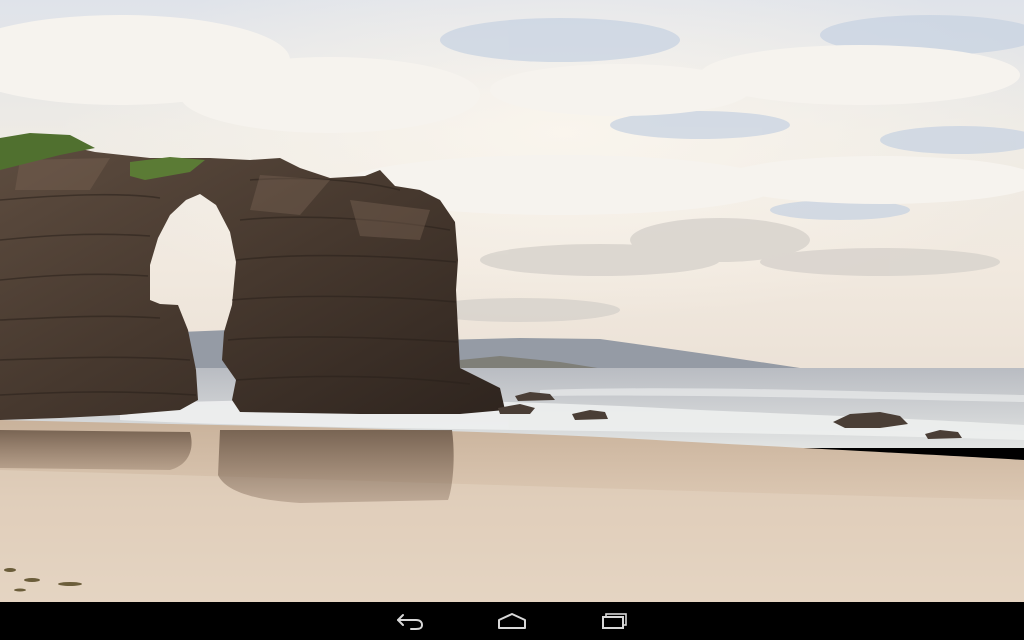 This screenshot has height=640, width=1024. I want to click on recent-apps-button, so click(615, 621).